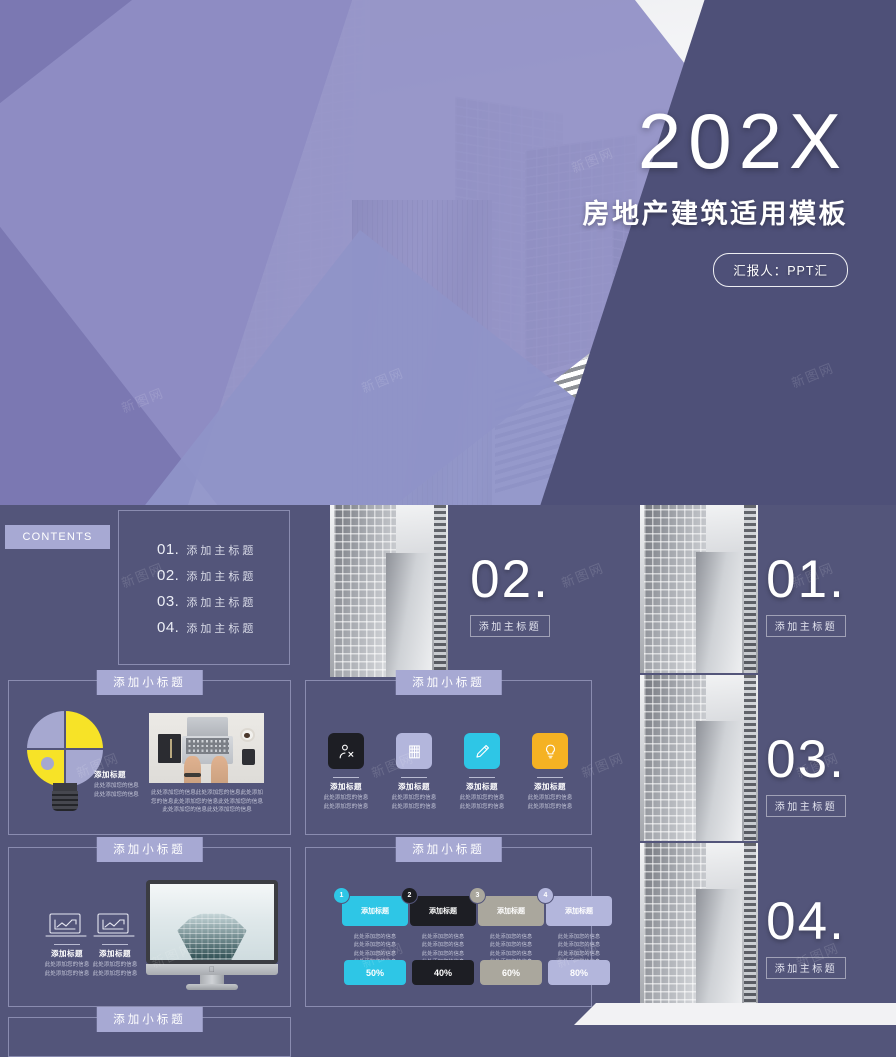 The image size is (896, 1057). What do you see at coordinates (115, 961) in the screenshot?
I see `imac-caption-2: 添加标题 此处添加您的信息 此处添加您的信息` at bounding box center [115, 961].